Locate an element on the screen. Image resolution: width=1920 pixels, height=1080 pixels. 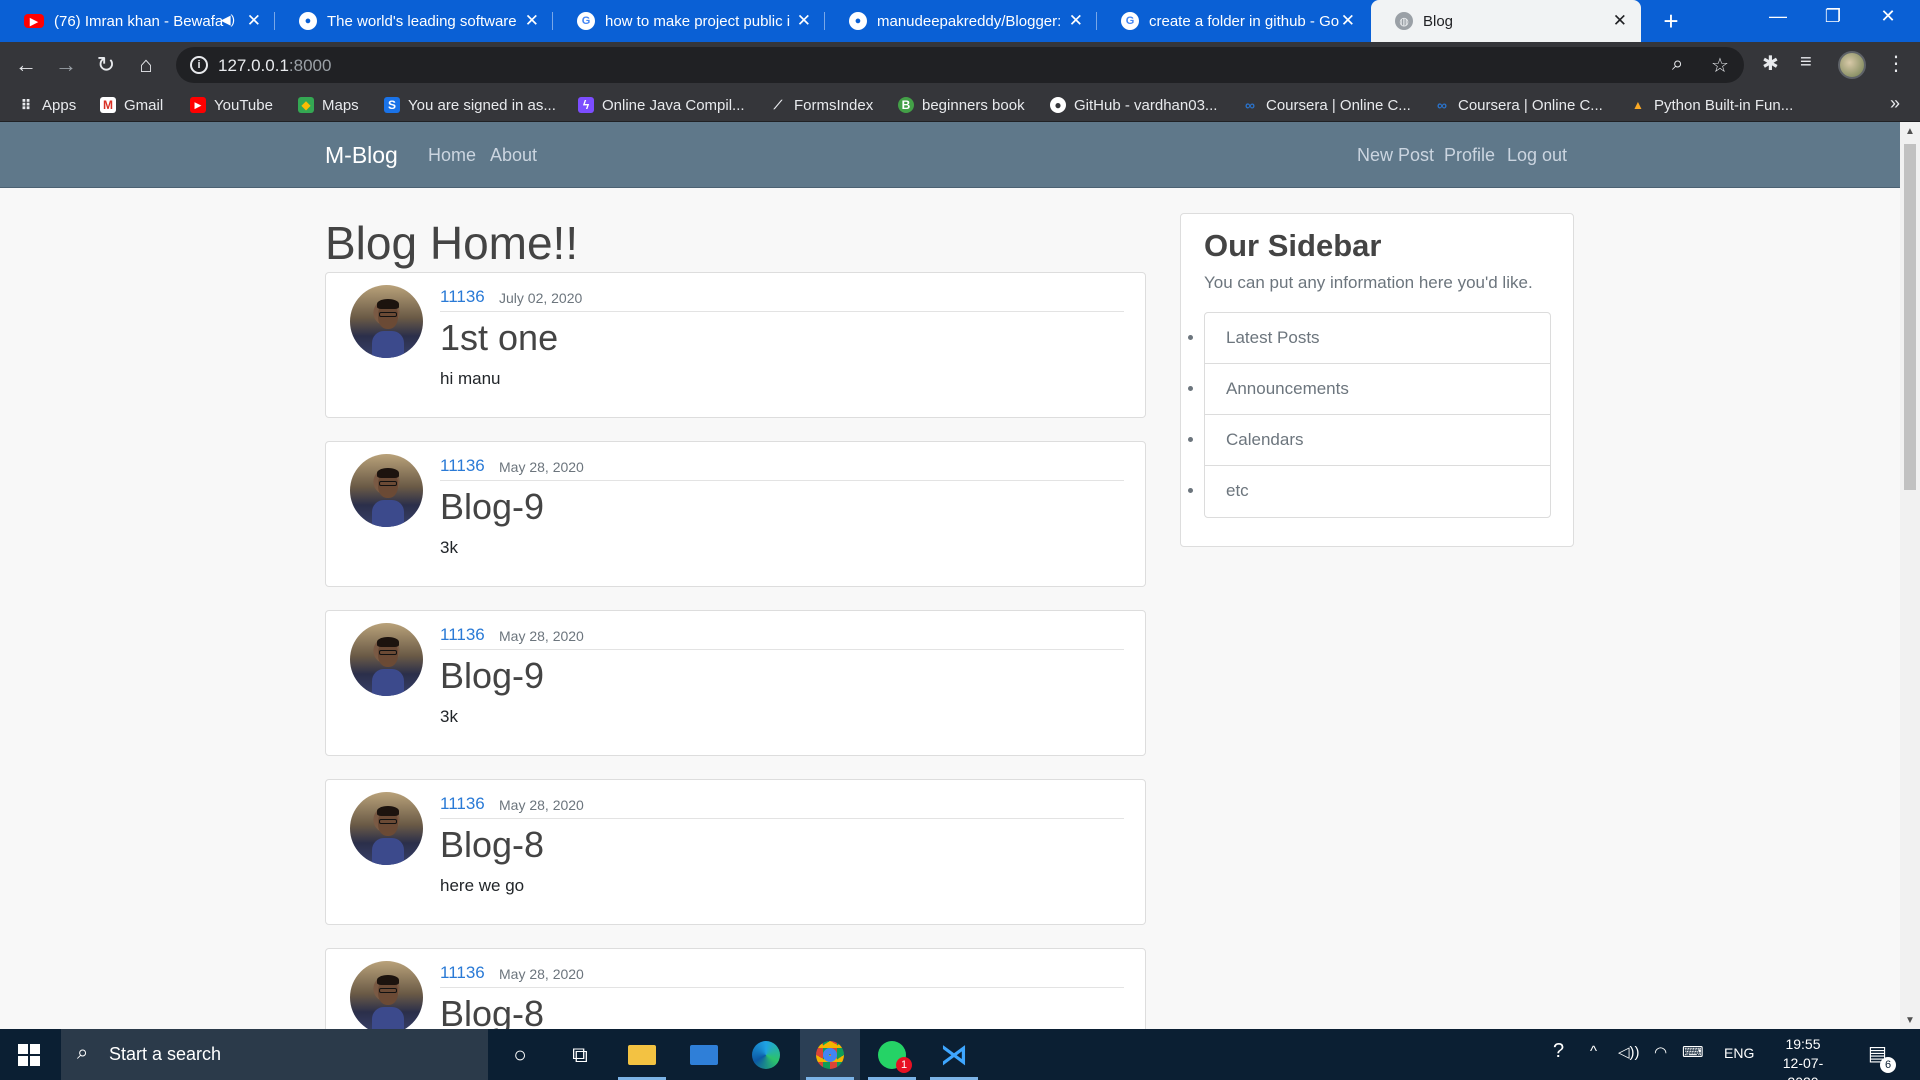
bookmark-beginners-book: Bbeginners book is located at coordinates (961, 105).